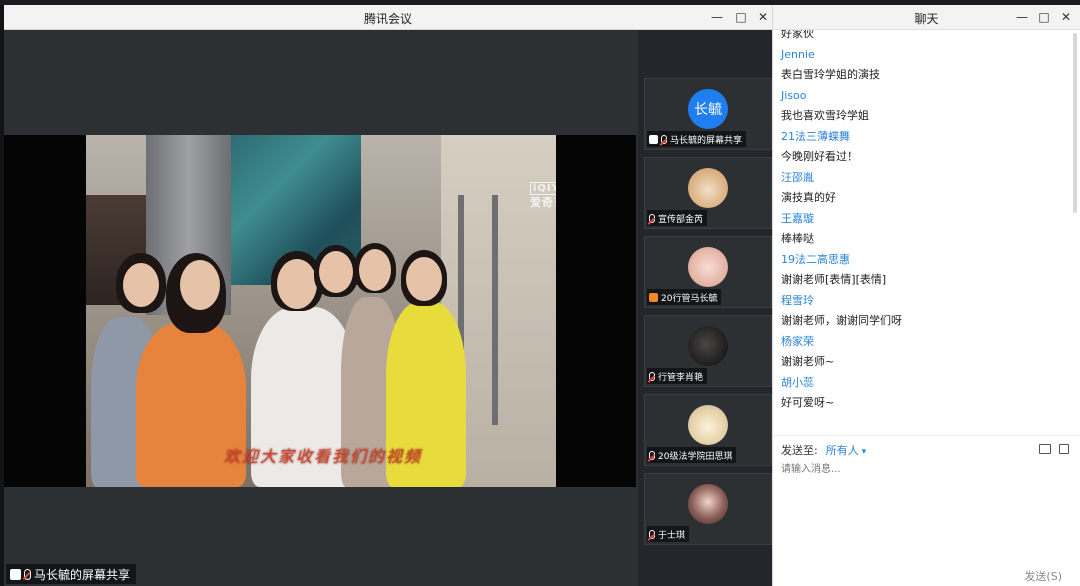 This screenshot has height=586, width=1080. I want to click on participant-tile: 行管李肖艳, so click(708, 351).